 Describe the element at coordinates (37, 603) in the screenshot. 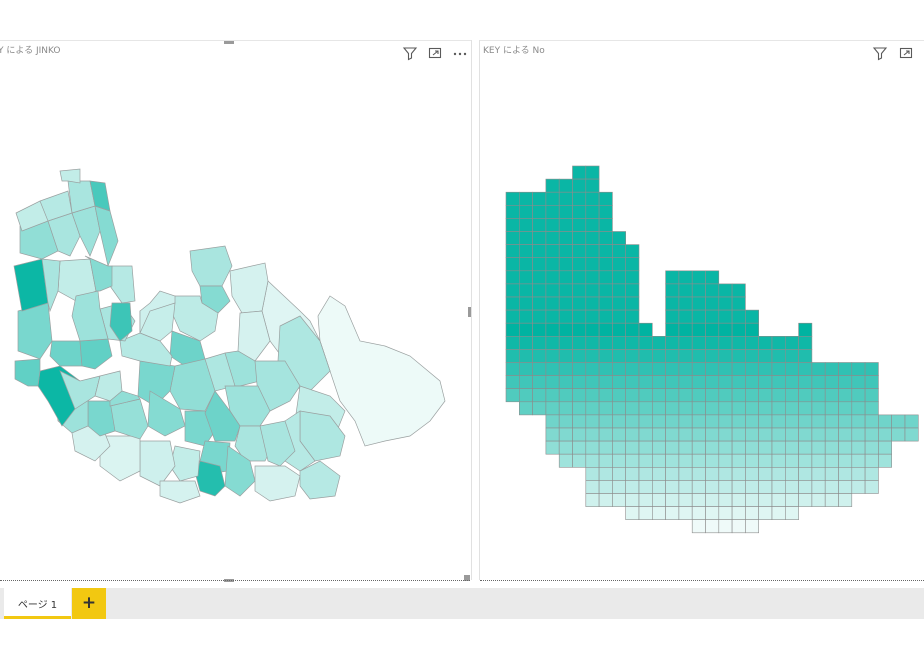

I see `page-tab: ページ 1` at that location.